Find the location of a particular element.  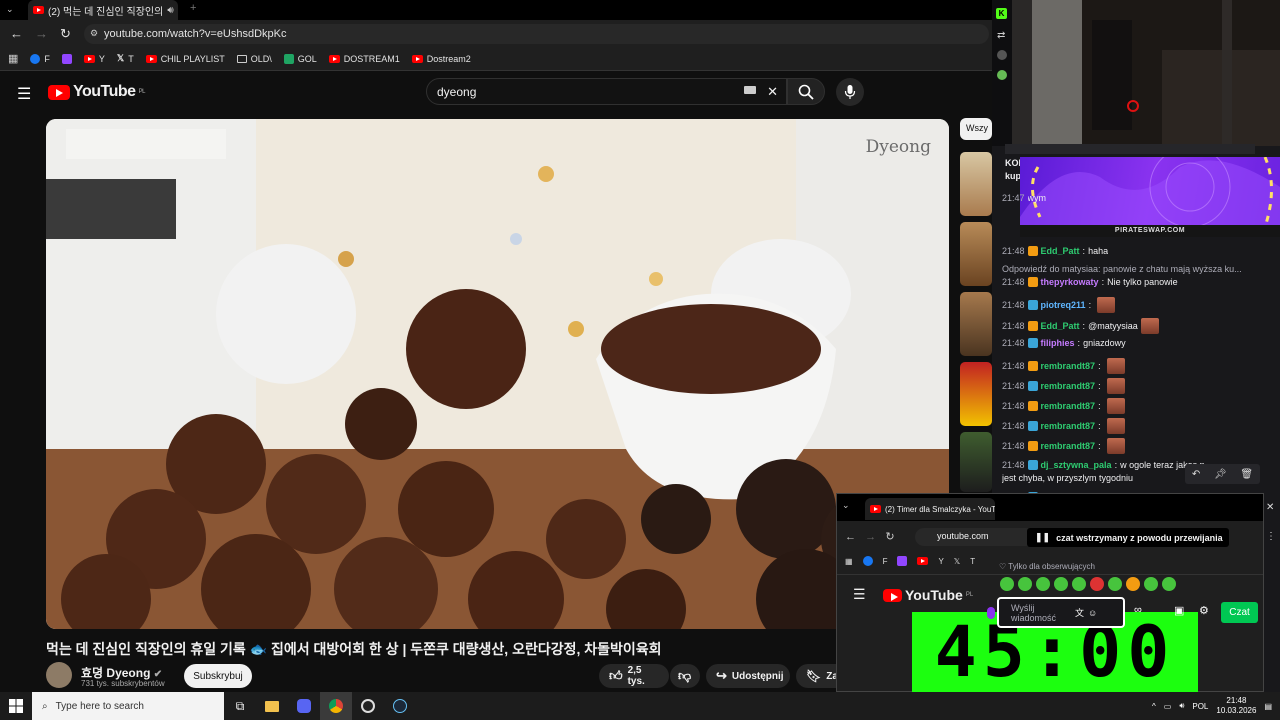

message-username: thepyrkowaty is located at coordinates (1070, 282).